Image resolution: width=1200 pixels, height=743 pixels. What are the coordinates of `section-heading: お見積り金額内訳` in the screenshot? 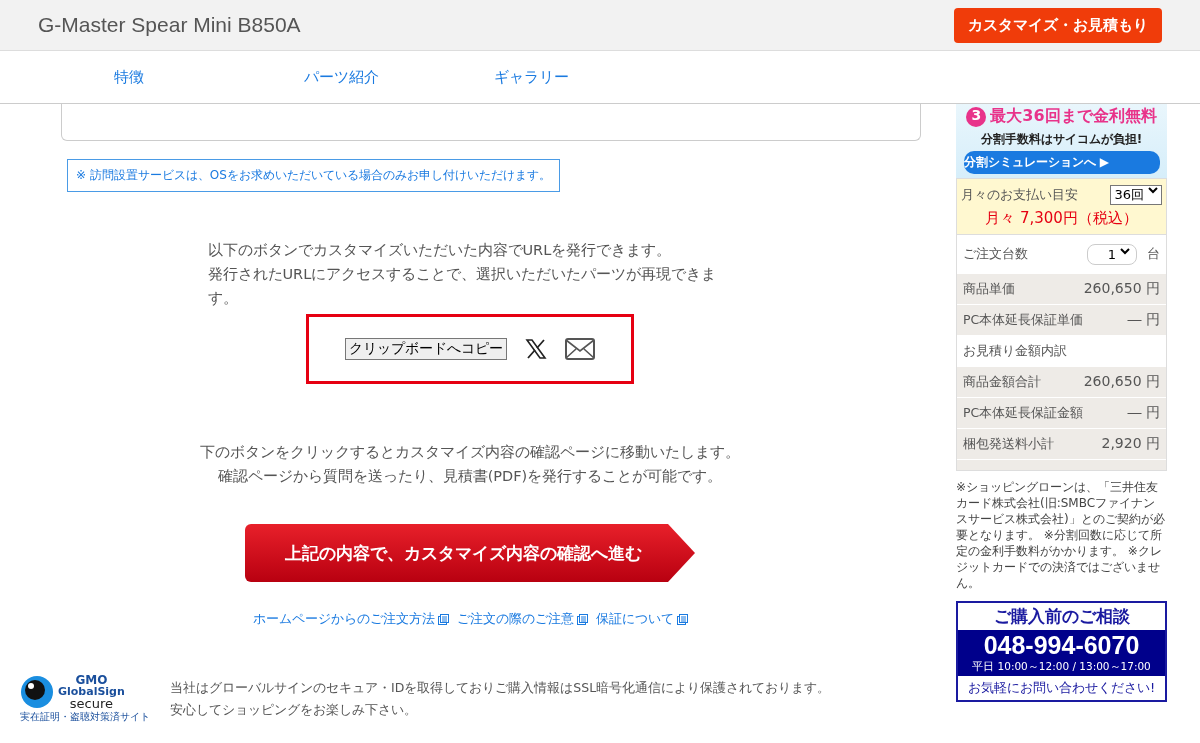 It's located at (1015, 351).